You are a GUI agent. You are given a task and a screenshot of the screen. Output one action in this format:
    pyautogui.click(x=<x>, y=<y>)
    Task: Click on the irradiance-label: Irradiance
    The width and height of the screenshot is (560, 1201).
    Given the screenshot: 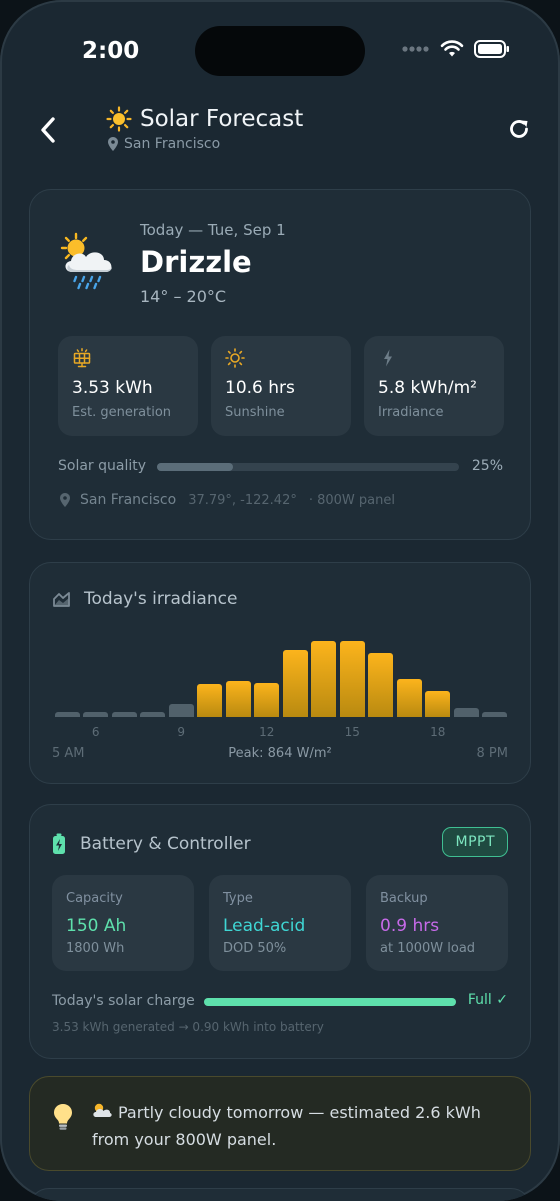 What is the action you would take?
    pyautogui.click(x=411, y=412)
    